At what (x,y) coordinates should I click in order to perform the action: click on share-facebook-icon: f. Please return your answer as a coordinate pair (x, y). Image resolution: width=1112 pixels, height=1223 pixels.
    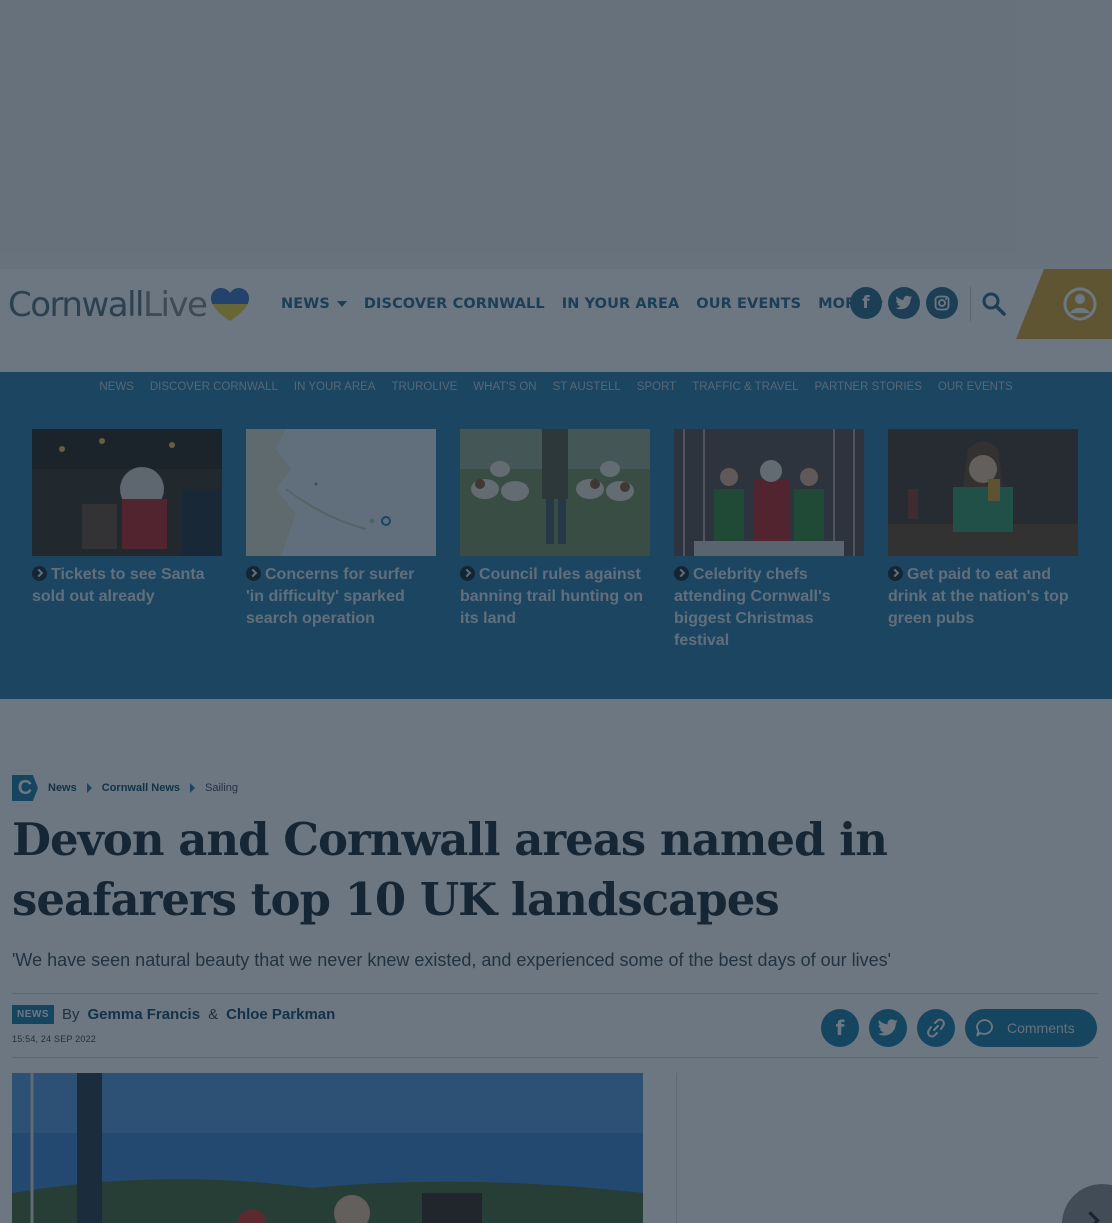
    Looking at the image, I should click on (840, 1028).